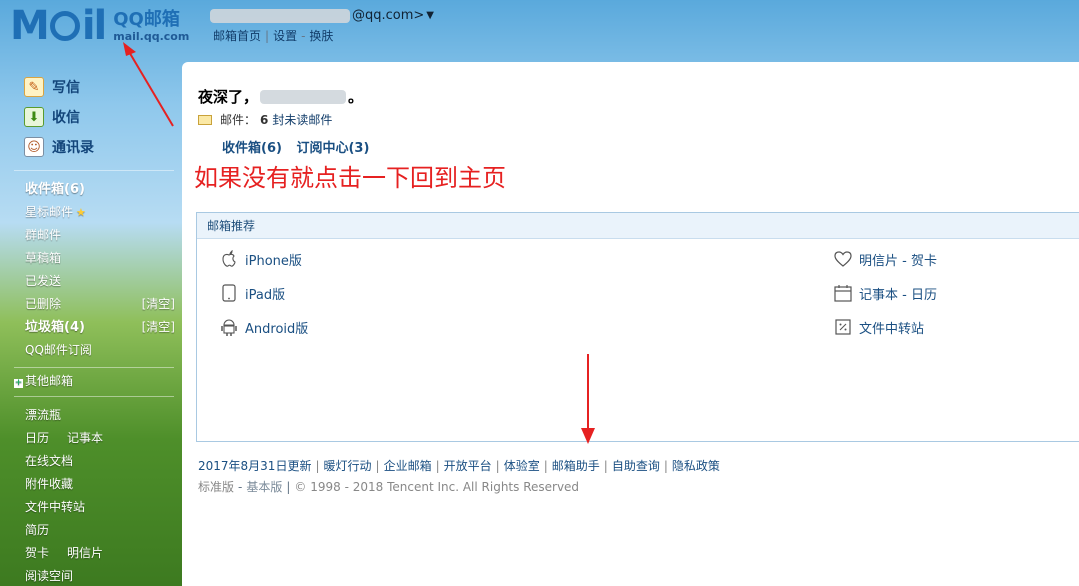 This screenshot has width=1079, height=586. What do you see at coordinates (34, 87) in the screenshot?
I see `compose-icon: ✎` at bounding box center [34, 87].